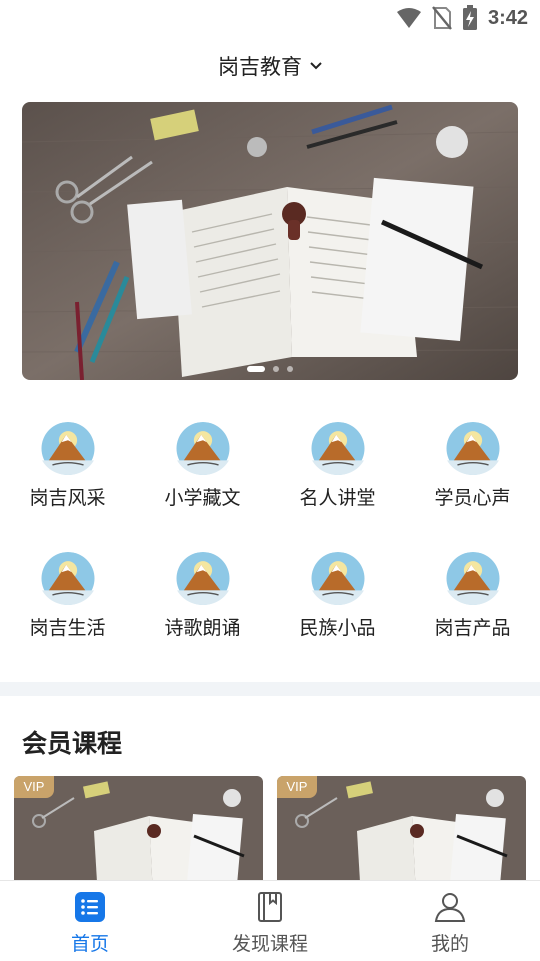 The height and width of the screenshot is (961, 540). What do you see at coordinates (260, 67) in the screenshot?
I see `page-title: 岗吉教育` at bounding box center [260, 67].